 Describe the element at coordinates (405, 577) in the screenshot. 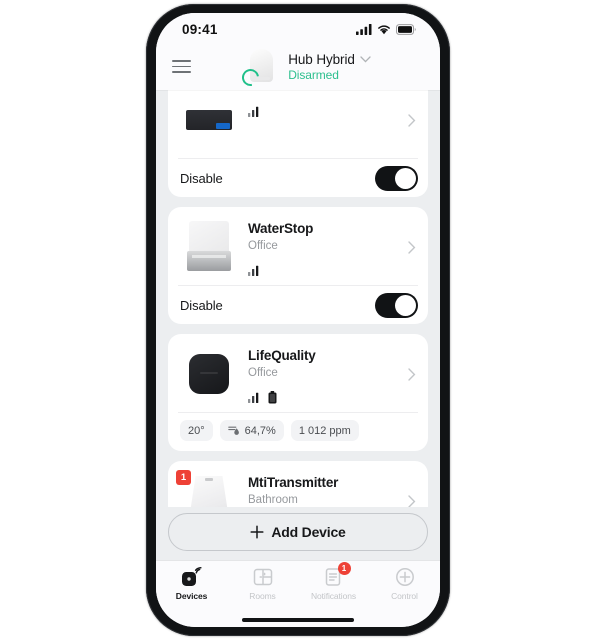

I see `control-plus-circle-icon` at that location.